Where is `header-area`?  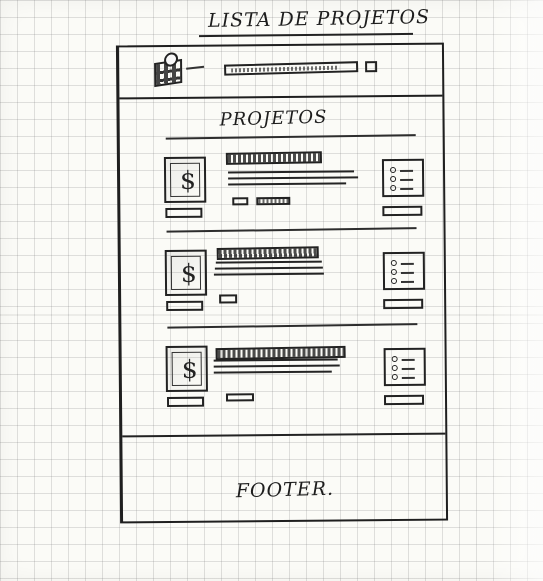 header-area is located at coordinates (280, 72).